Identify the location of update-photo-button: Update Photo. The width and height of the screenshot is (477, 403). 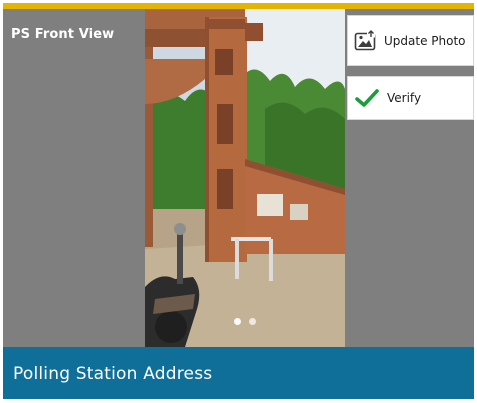
(410, 40).